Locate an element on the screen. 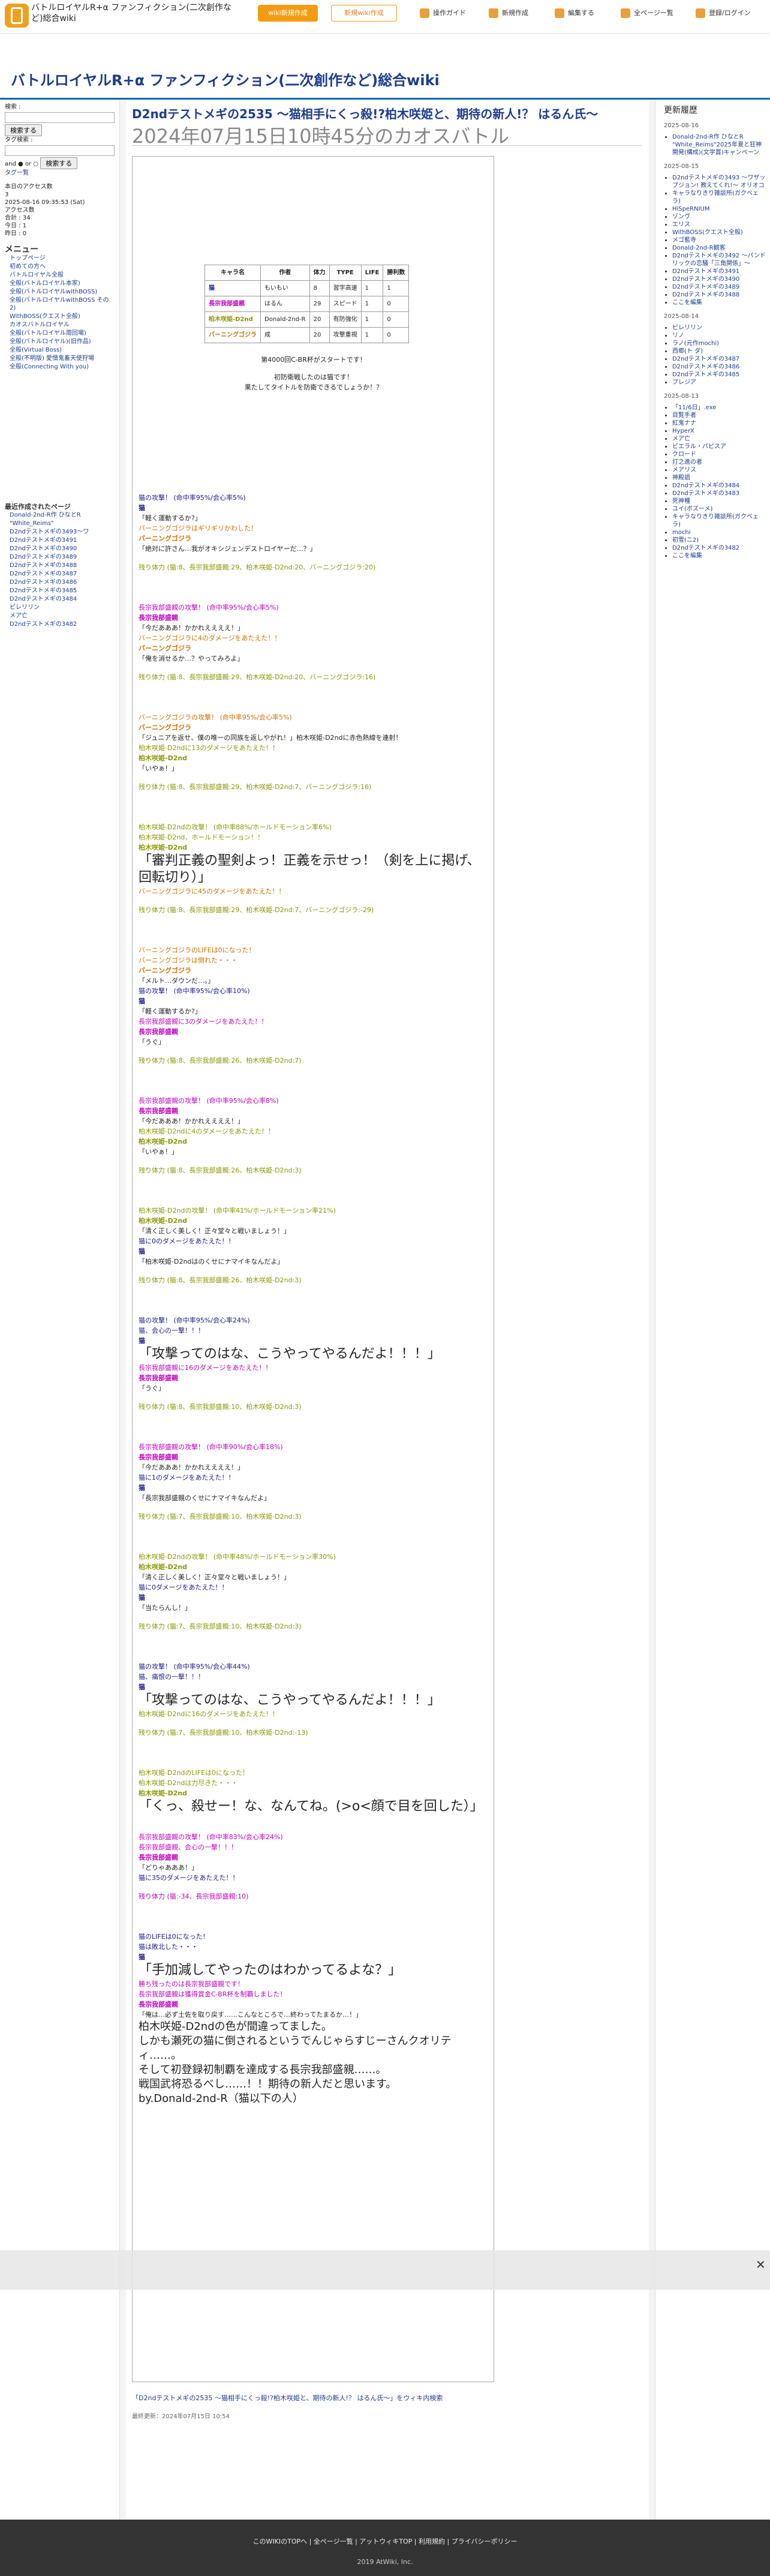 The height and width of the screenshot is (2576, 770). history-item: メアリス is located at coordinates (684, 470).